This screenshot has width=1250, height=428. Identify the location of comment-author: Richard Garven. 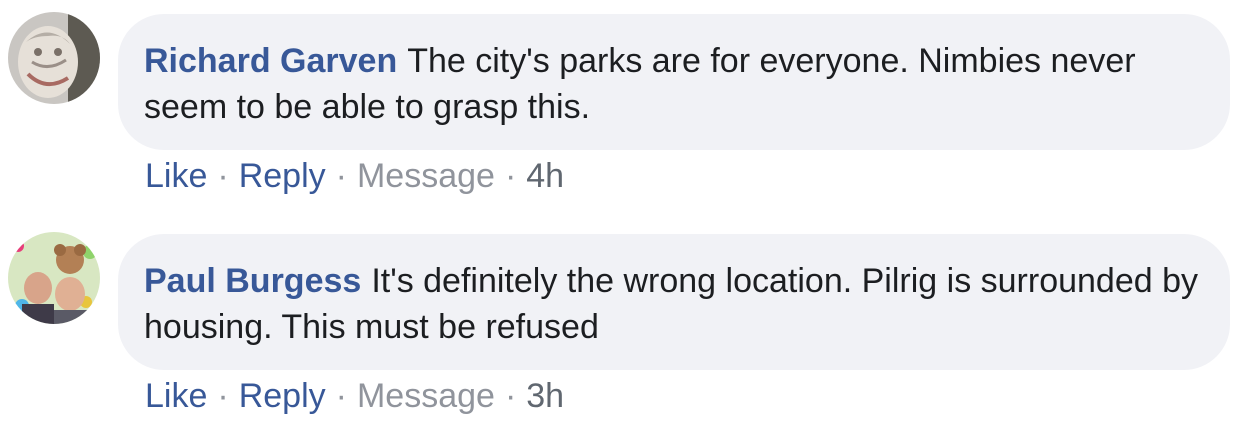
(270, 61).